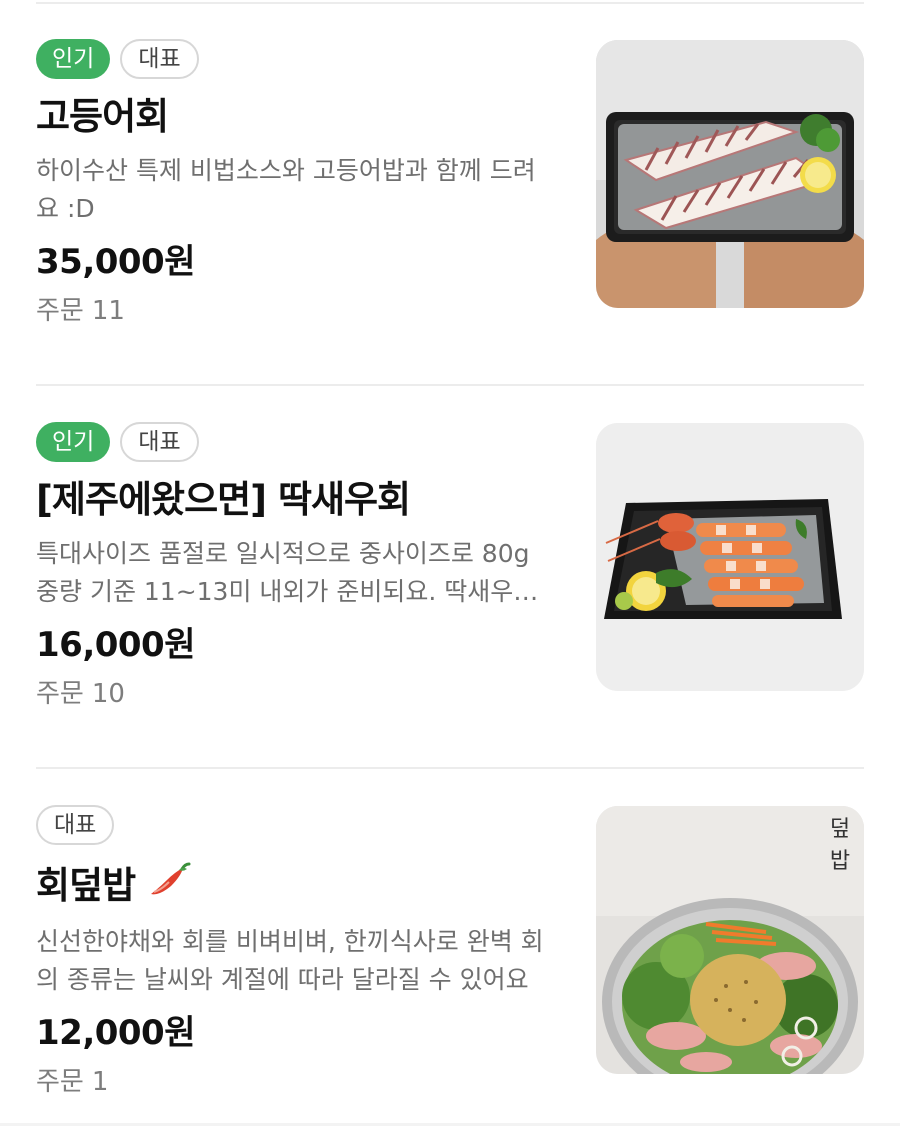 The width and height of the screenshot is (900, 1126). Describe the element at coordinates (100, 1082) in the screenshot. I see `orders-count: 1` at that location.